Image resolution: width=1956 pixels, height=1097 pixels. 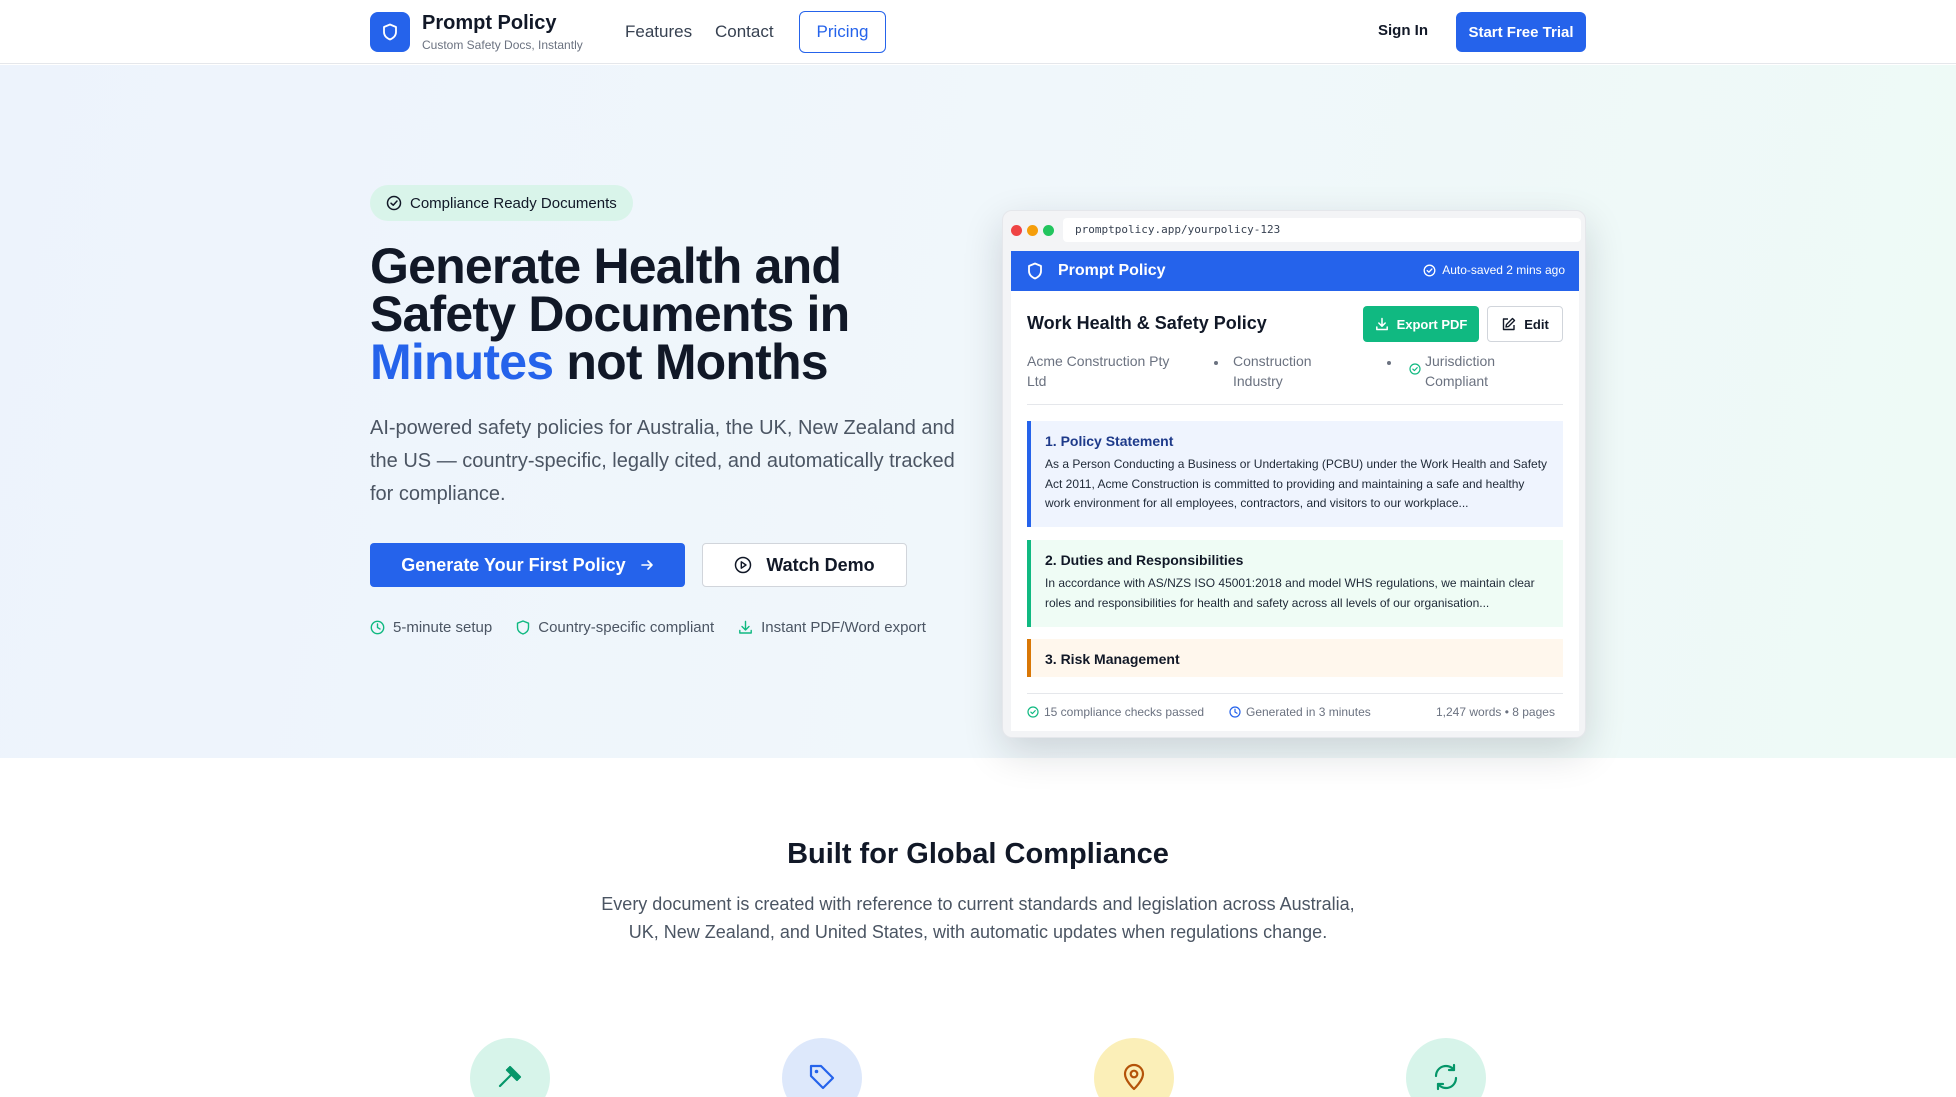 I want to click on section-title-compliance: Built for Global Compliance, so click(x=978, y=854).